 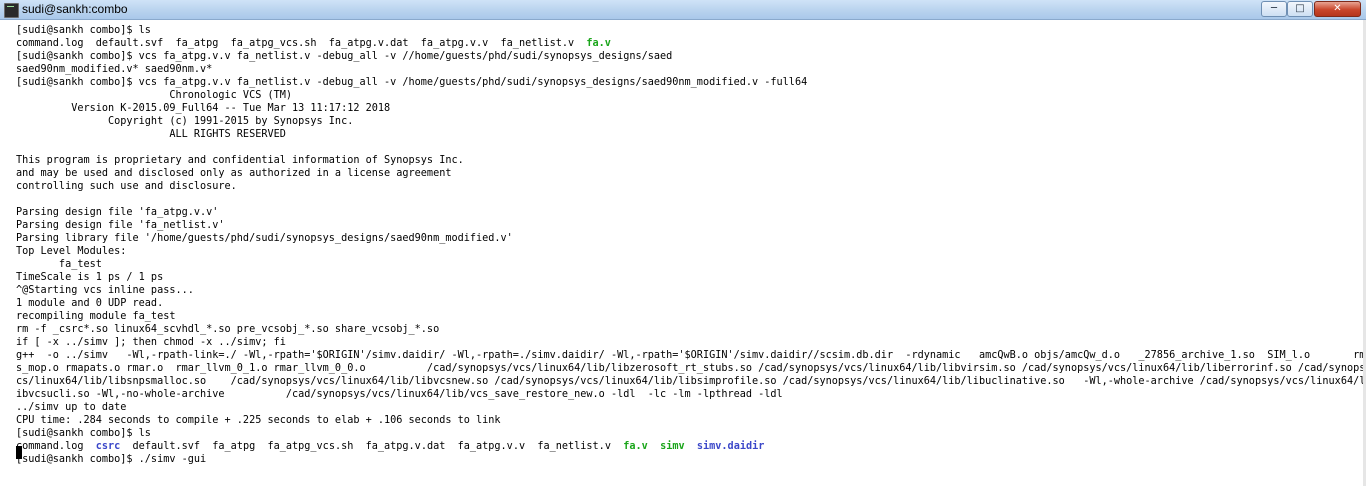 I want to click on terminal-text: Parsing design file 'fa_atpg.v.v', so click(x=117, y=212).